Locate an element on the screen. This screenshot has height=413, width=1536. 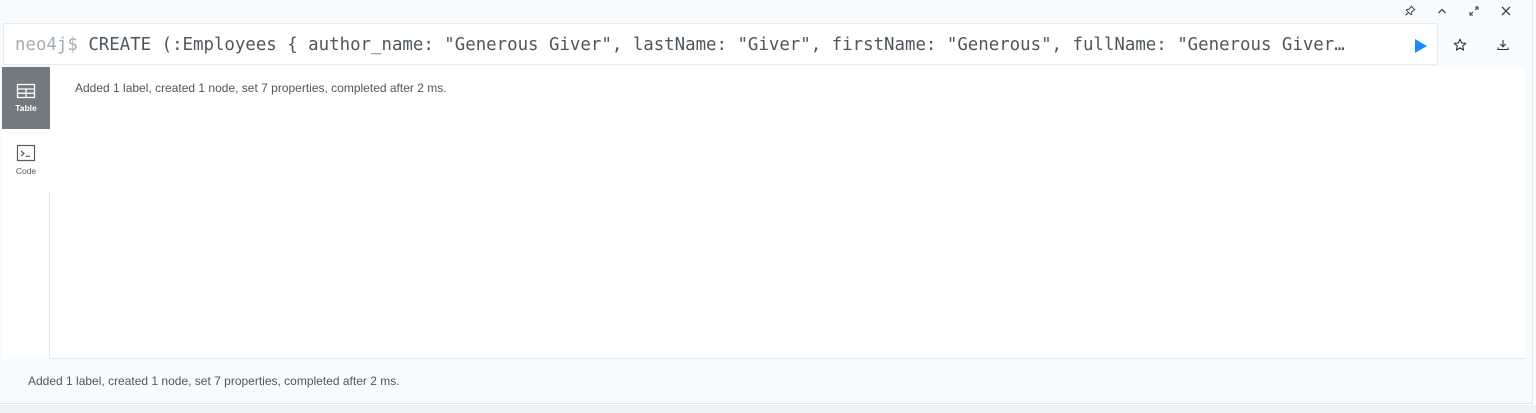
download-button is located at coordinates (1503, 45).